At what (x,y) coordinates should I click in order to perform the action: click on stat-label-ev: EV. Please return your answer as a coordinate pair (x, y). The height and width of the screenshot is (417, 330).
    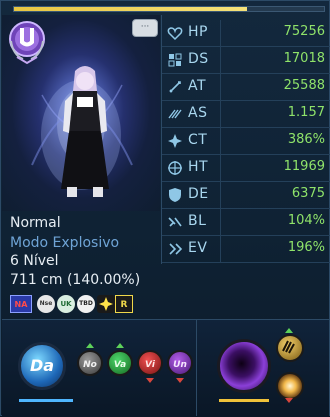
    Looking at the image, I should click on (198, 248).